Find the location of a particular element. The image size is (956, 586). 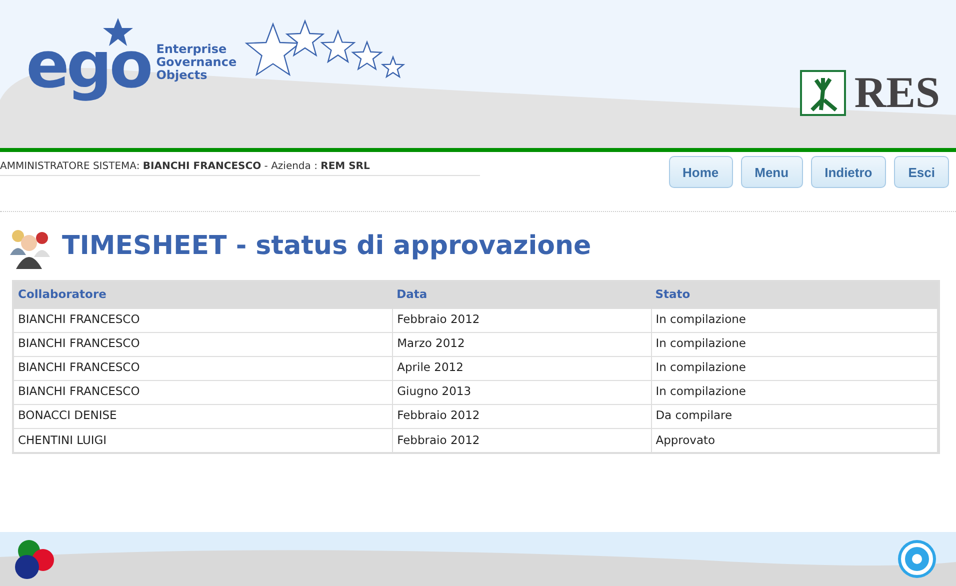

partner-logo-text: RES is located at coordinates (897, 93).